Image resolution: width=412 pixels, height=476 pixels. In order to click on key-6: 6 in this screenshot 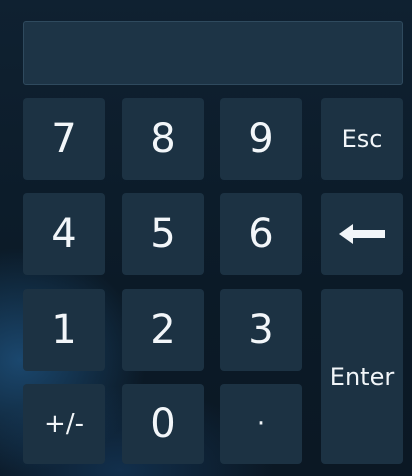, I will do `click(261, 234)`.